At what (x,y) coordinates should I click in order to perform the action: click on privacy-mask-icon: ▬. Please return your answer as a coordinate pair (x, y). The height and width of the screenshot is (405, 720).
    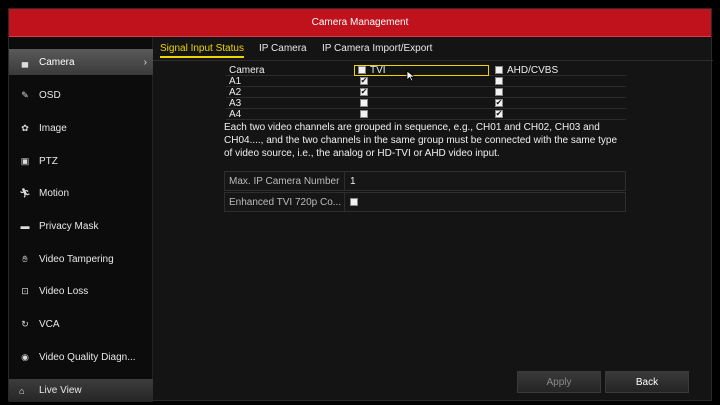
    Looking at the image, I should click on (25, 226).